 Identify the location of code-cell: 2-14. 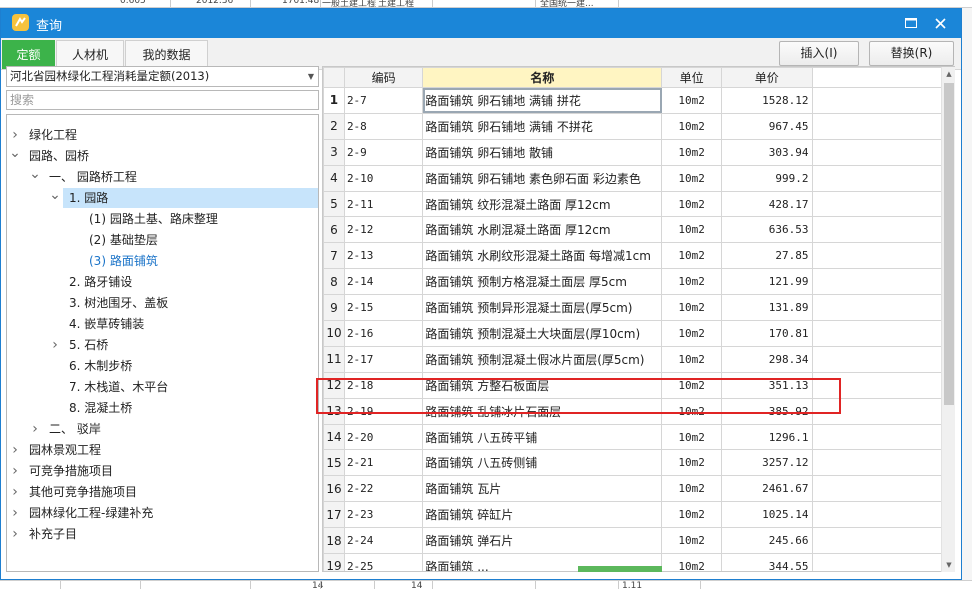
(383, 282).